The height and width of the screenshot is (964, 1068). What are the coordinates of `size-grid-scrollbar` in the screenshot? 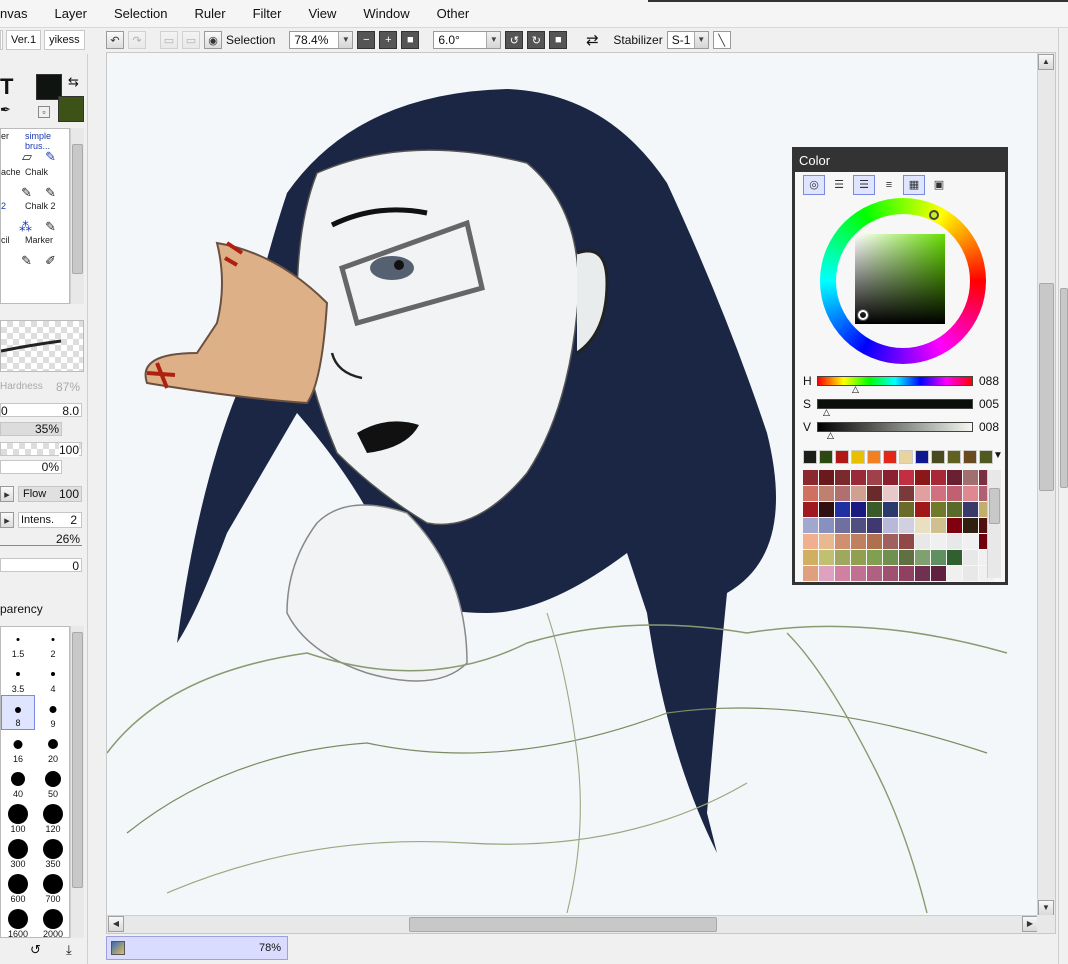 It's located at (77, 782).